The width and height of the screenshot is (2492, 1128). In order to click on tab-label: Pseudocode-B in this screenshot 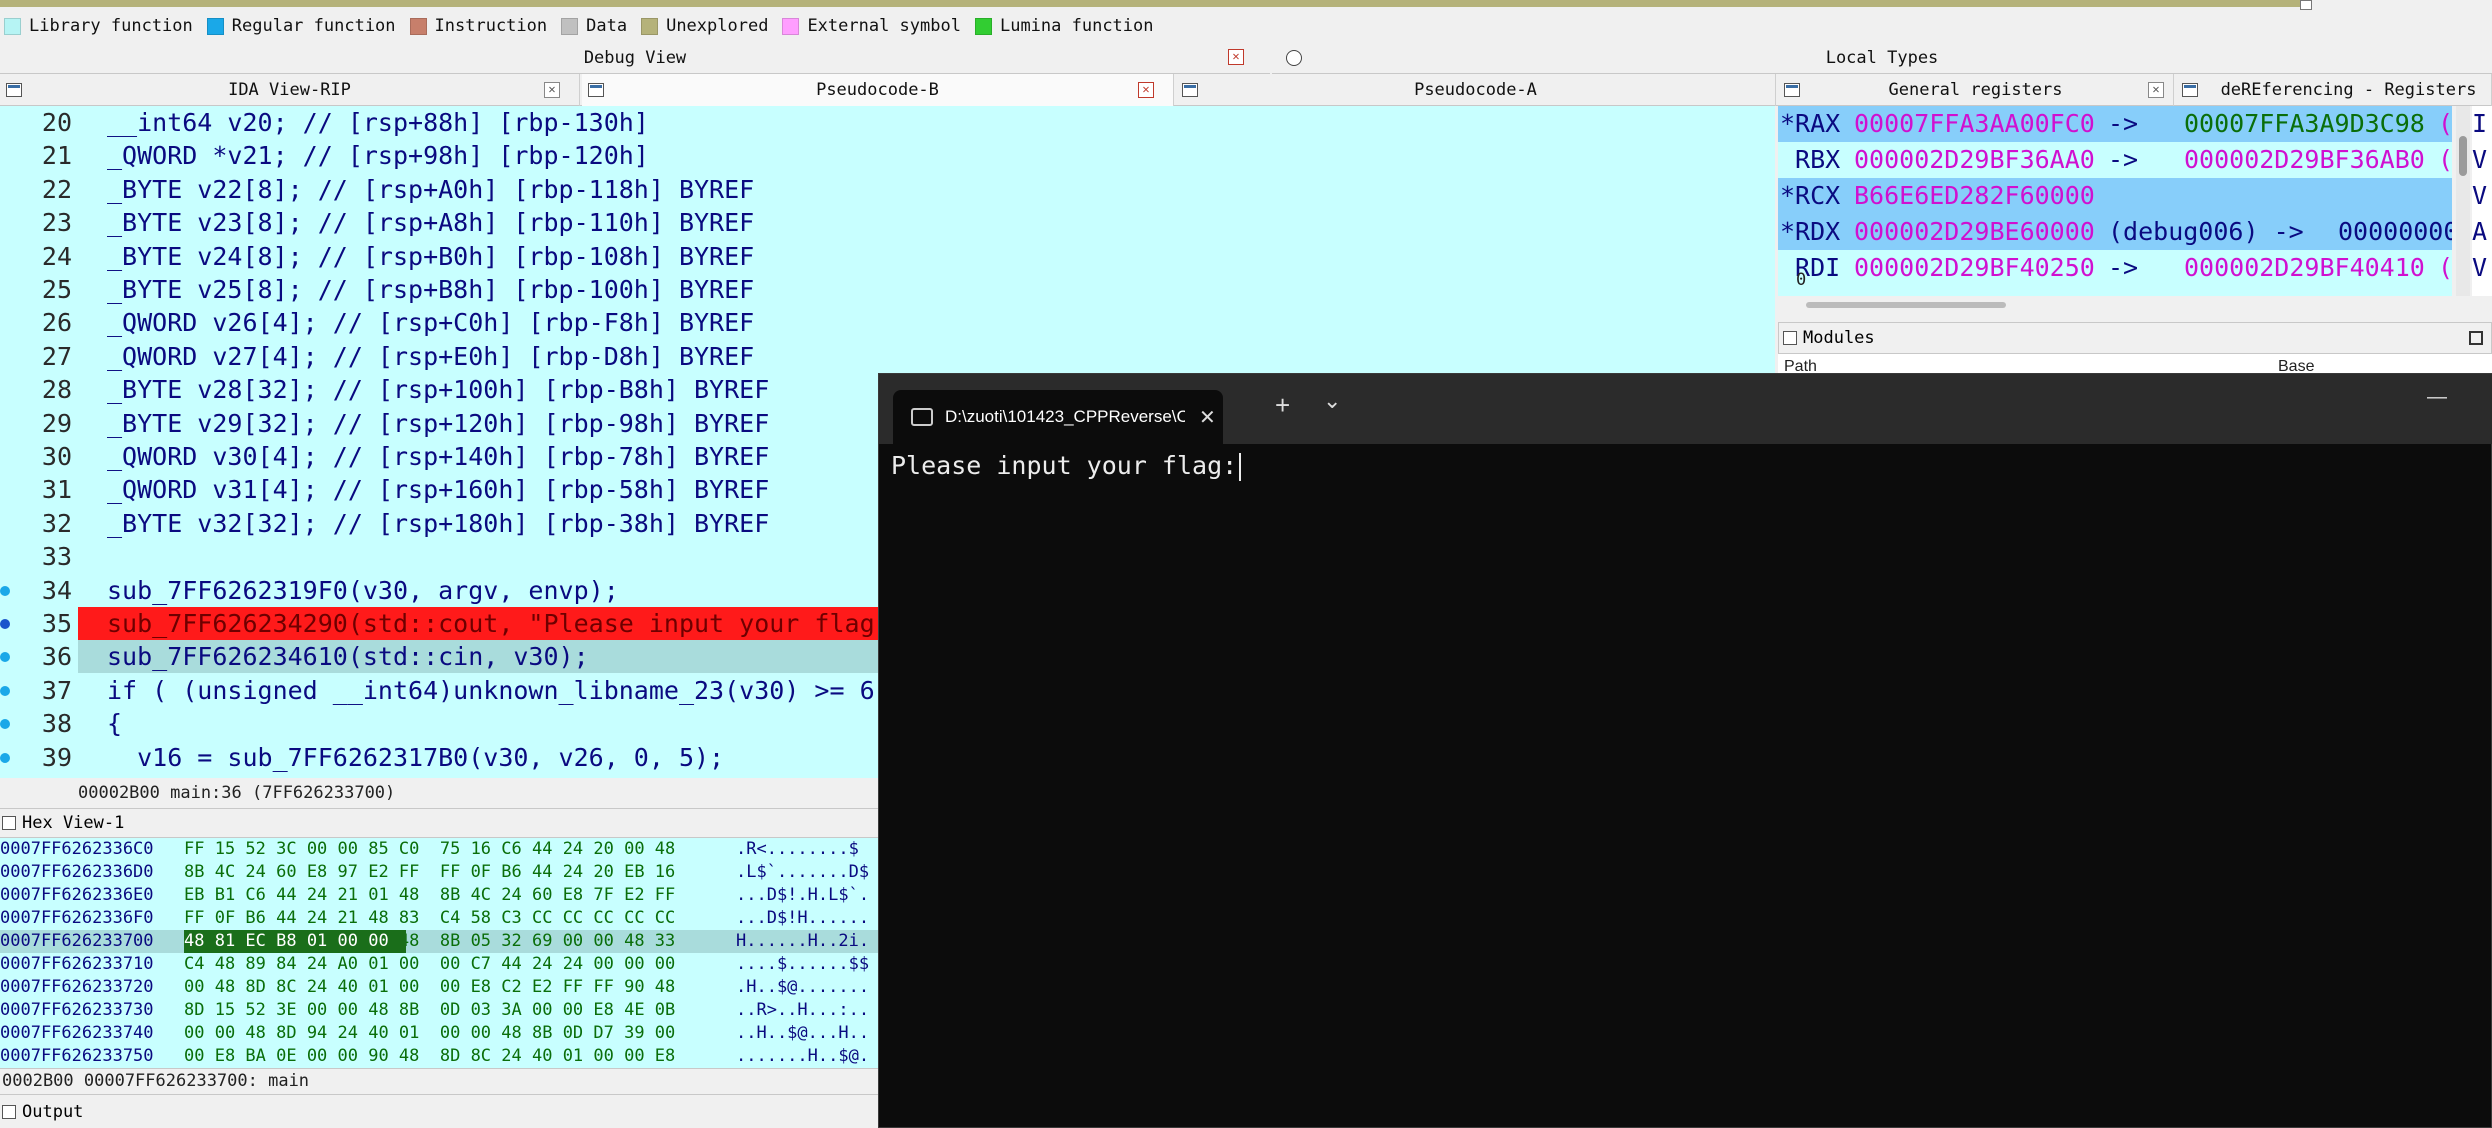, I will do `click(877, 90)`.